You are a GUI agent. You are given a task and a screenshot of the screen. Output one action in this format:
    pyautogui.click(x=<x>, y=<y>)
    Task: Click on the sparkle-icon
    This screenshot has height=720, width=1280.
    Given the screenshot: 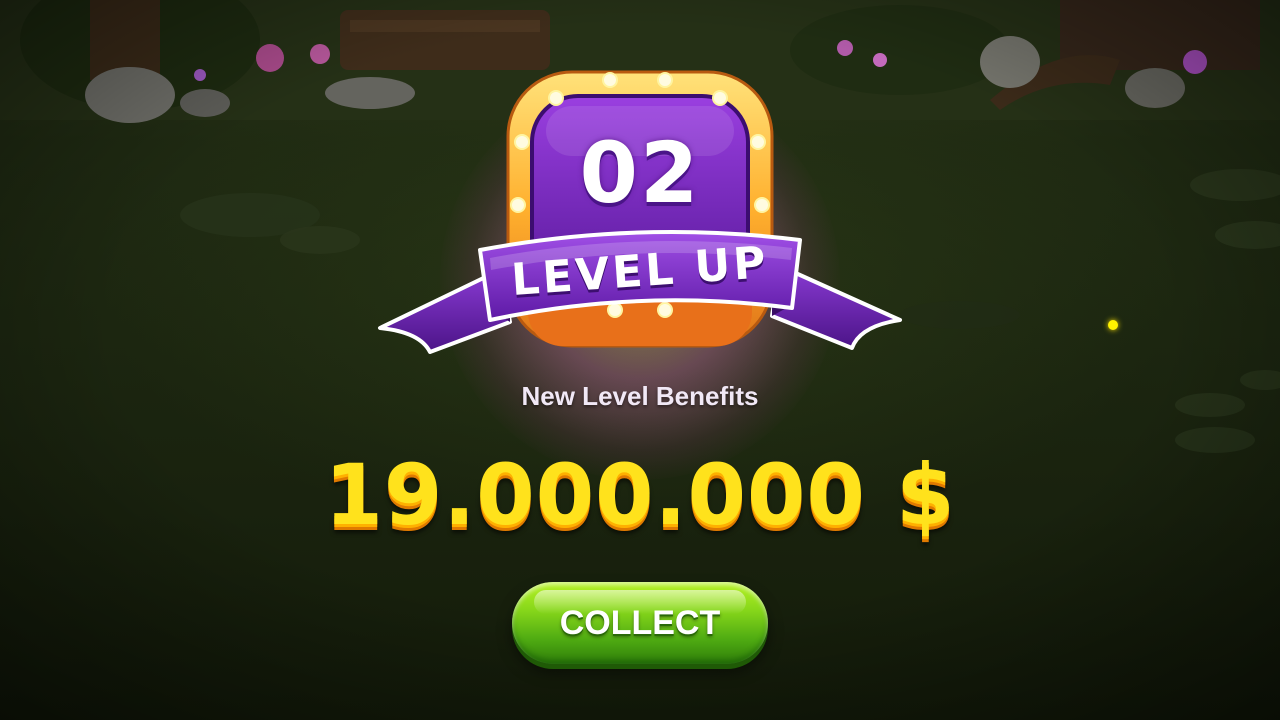 What is the action you would take?
    pyautogui.click(x=1113, y=325)
    